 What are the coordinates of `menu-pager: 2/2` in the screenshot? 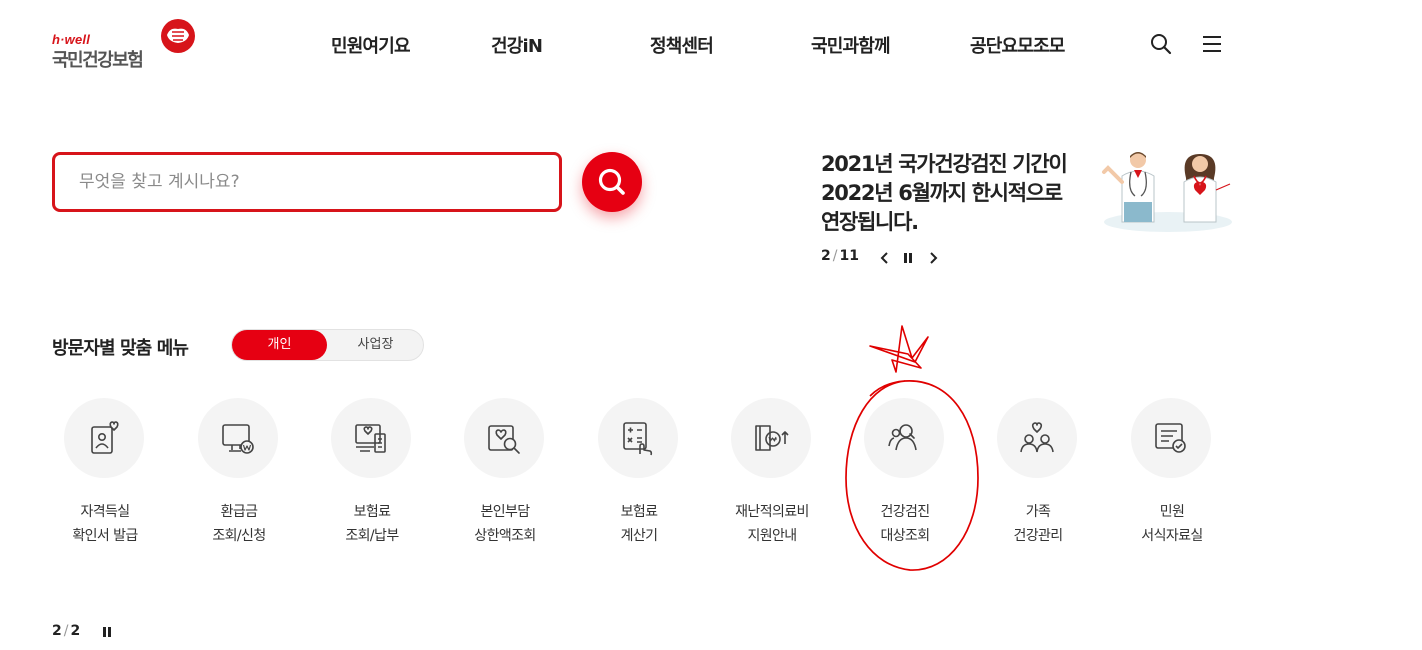 It's located at (66, 631).